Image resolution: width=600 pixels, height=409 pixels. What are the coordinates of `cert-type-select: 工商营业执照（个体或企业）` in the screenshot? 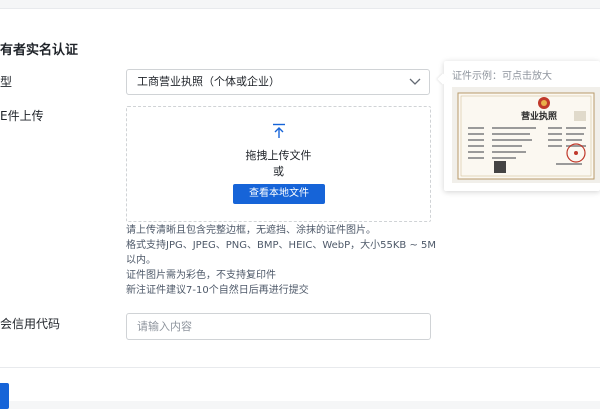 It's located at (278, 82).